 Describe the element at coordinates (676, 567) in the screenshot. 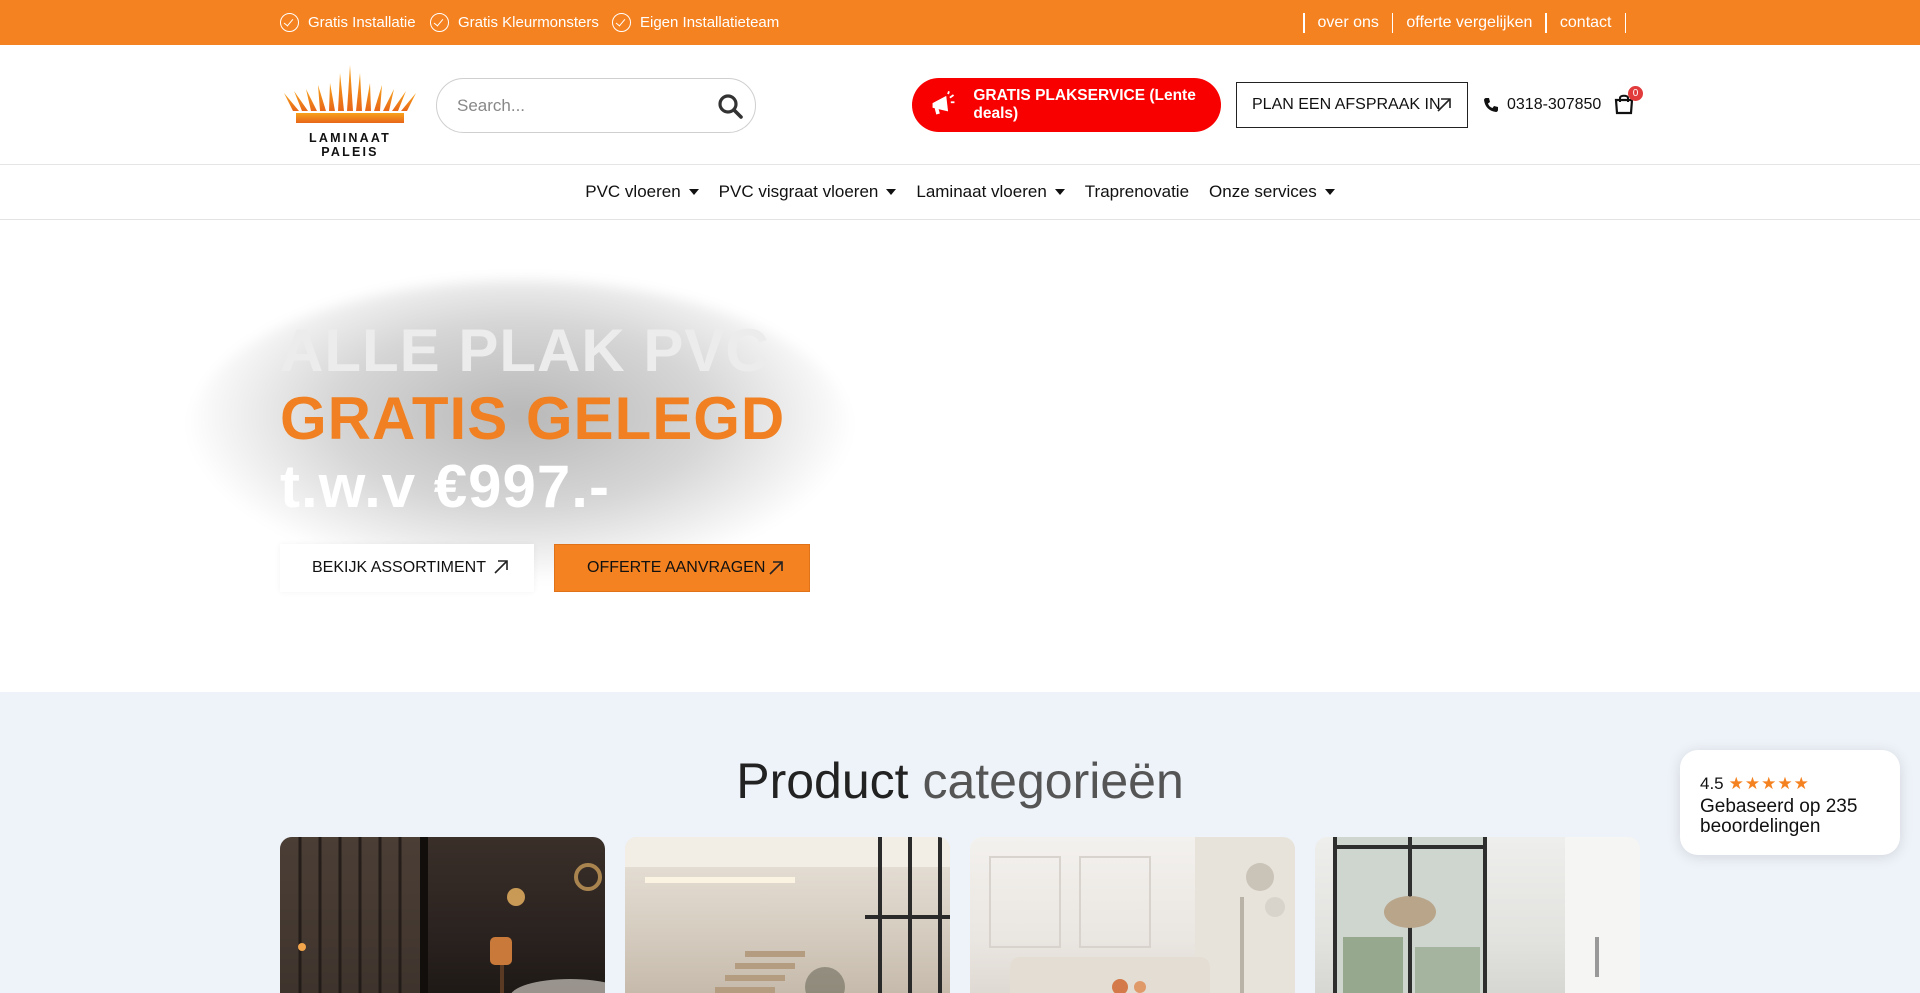

I see `button-label: OFFERTE AANVRAGEN` at that location.